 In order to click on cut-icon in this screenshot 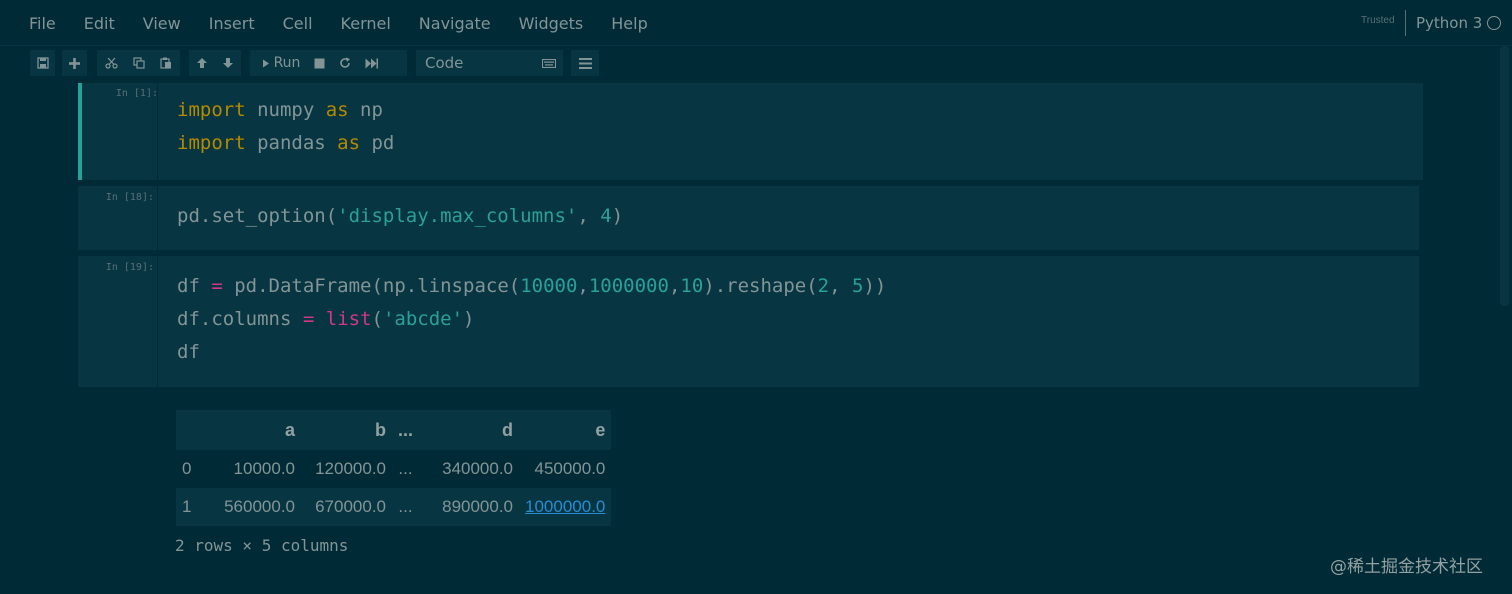, I will do `click(111, 63)`.